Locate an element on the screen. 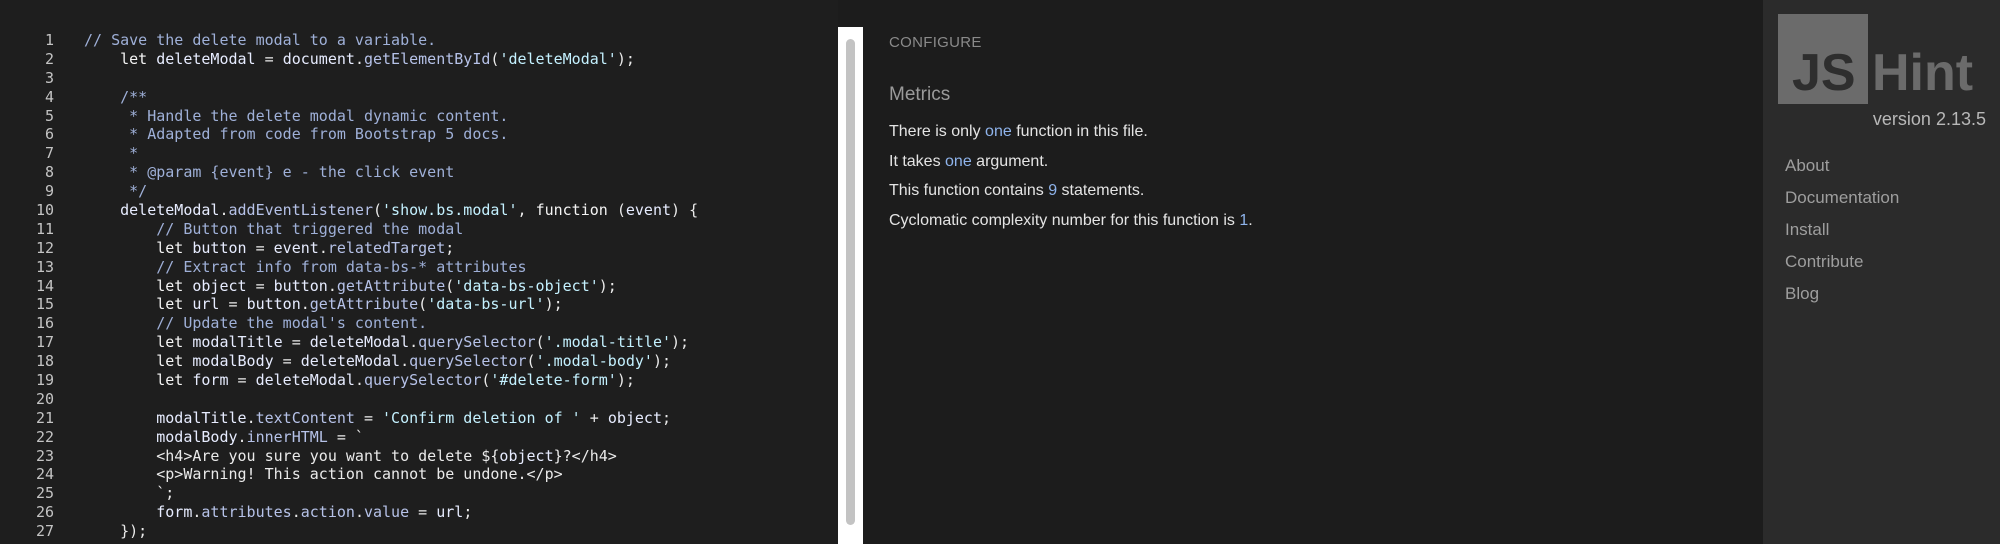 This screenshot has width=2000, height=544. line-number: 8 is located at coordinates (49, 172).